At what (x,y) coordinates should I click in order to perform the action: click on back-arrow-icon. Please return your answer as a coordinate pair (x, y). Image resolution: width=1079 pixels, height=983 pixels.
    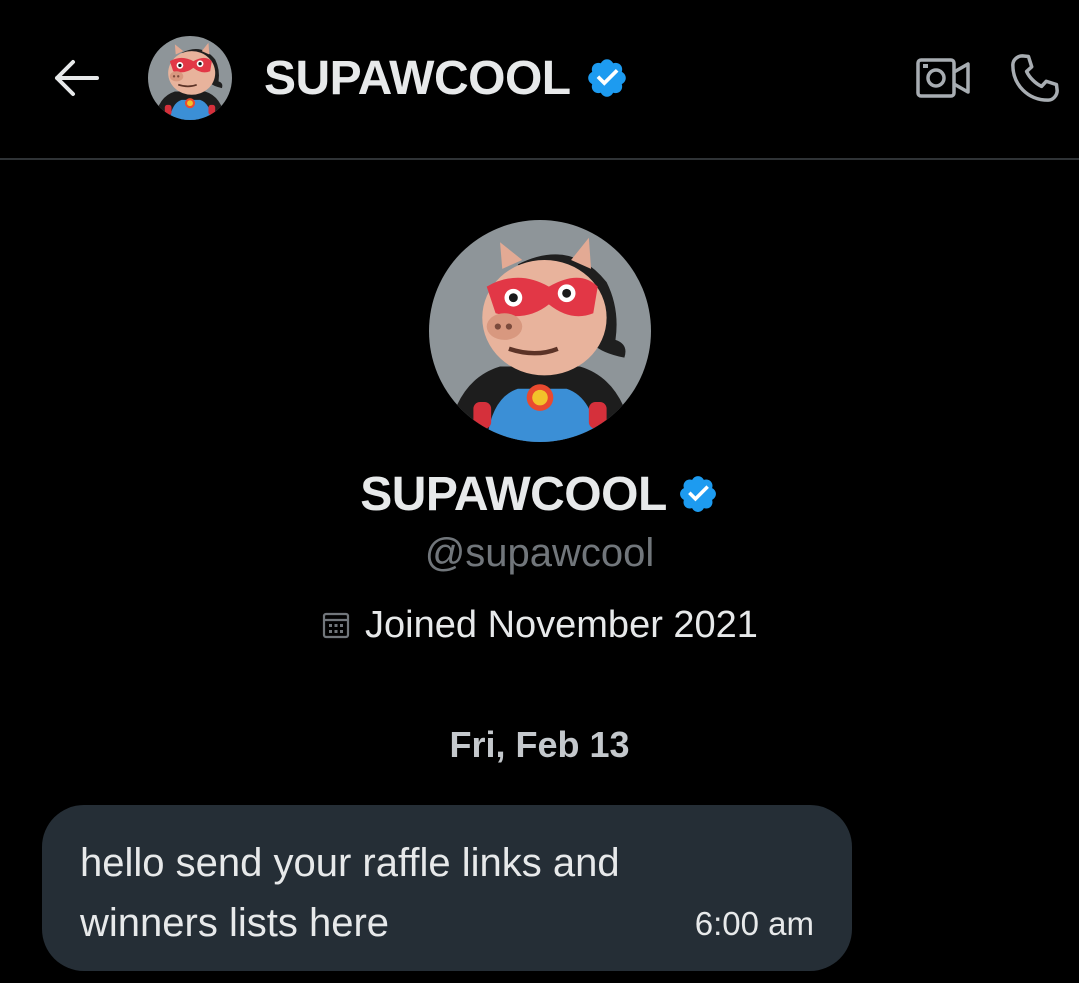
    Looking at the image, I should click on (77, 78).